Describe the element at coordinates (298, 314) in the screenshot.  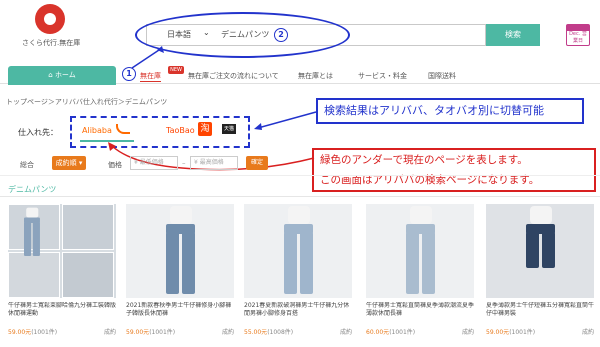
I see `product-title: 2021春夏新款破洞褲男士牛仔褲九分休閒男褲小腳修身百搭` at that location.